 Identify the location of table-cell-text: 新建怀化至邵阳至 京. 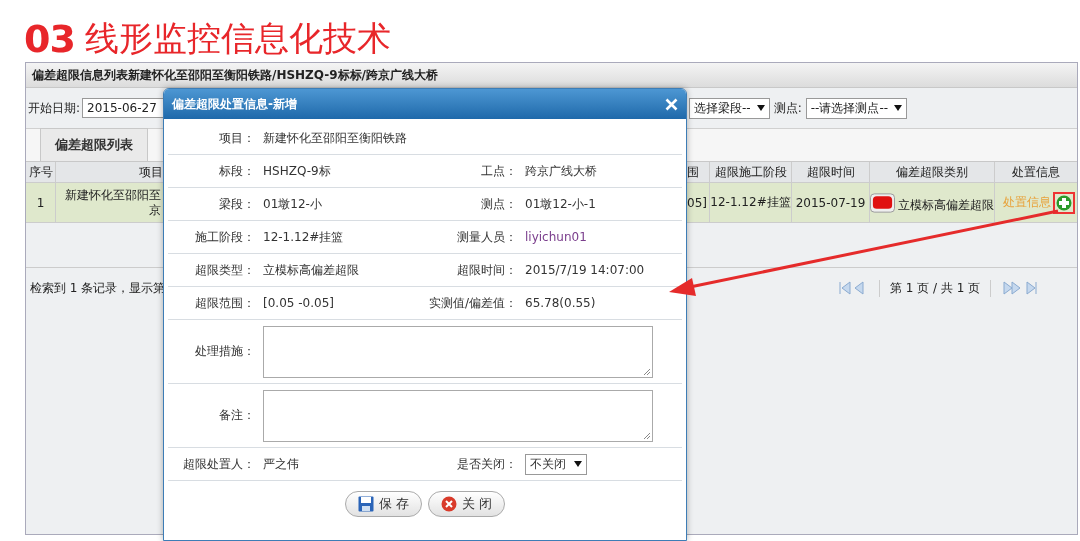
(113, 202).